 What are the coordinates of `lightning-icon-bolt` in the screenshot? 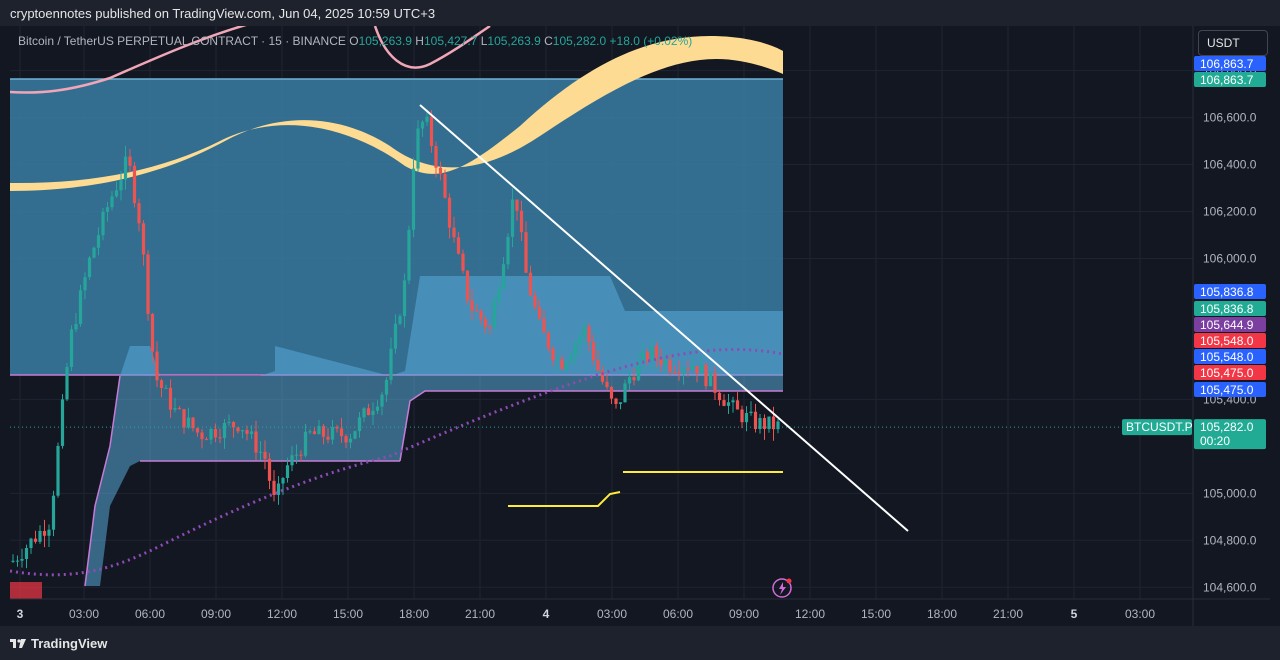 It's located at (782, 588).